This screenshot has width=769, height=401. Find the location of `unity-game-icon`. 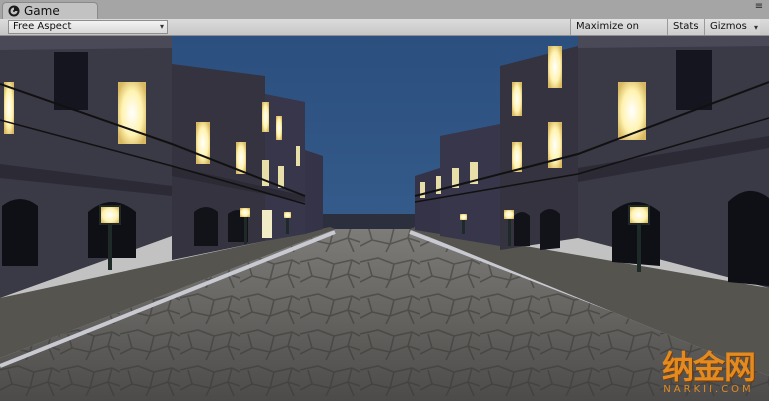

unity-game-icon is located at coordinates (14, 11).